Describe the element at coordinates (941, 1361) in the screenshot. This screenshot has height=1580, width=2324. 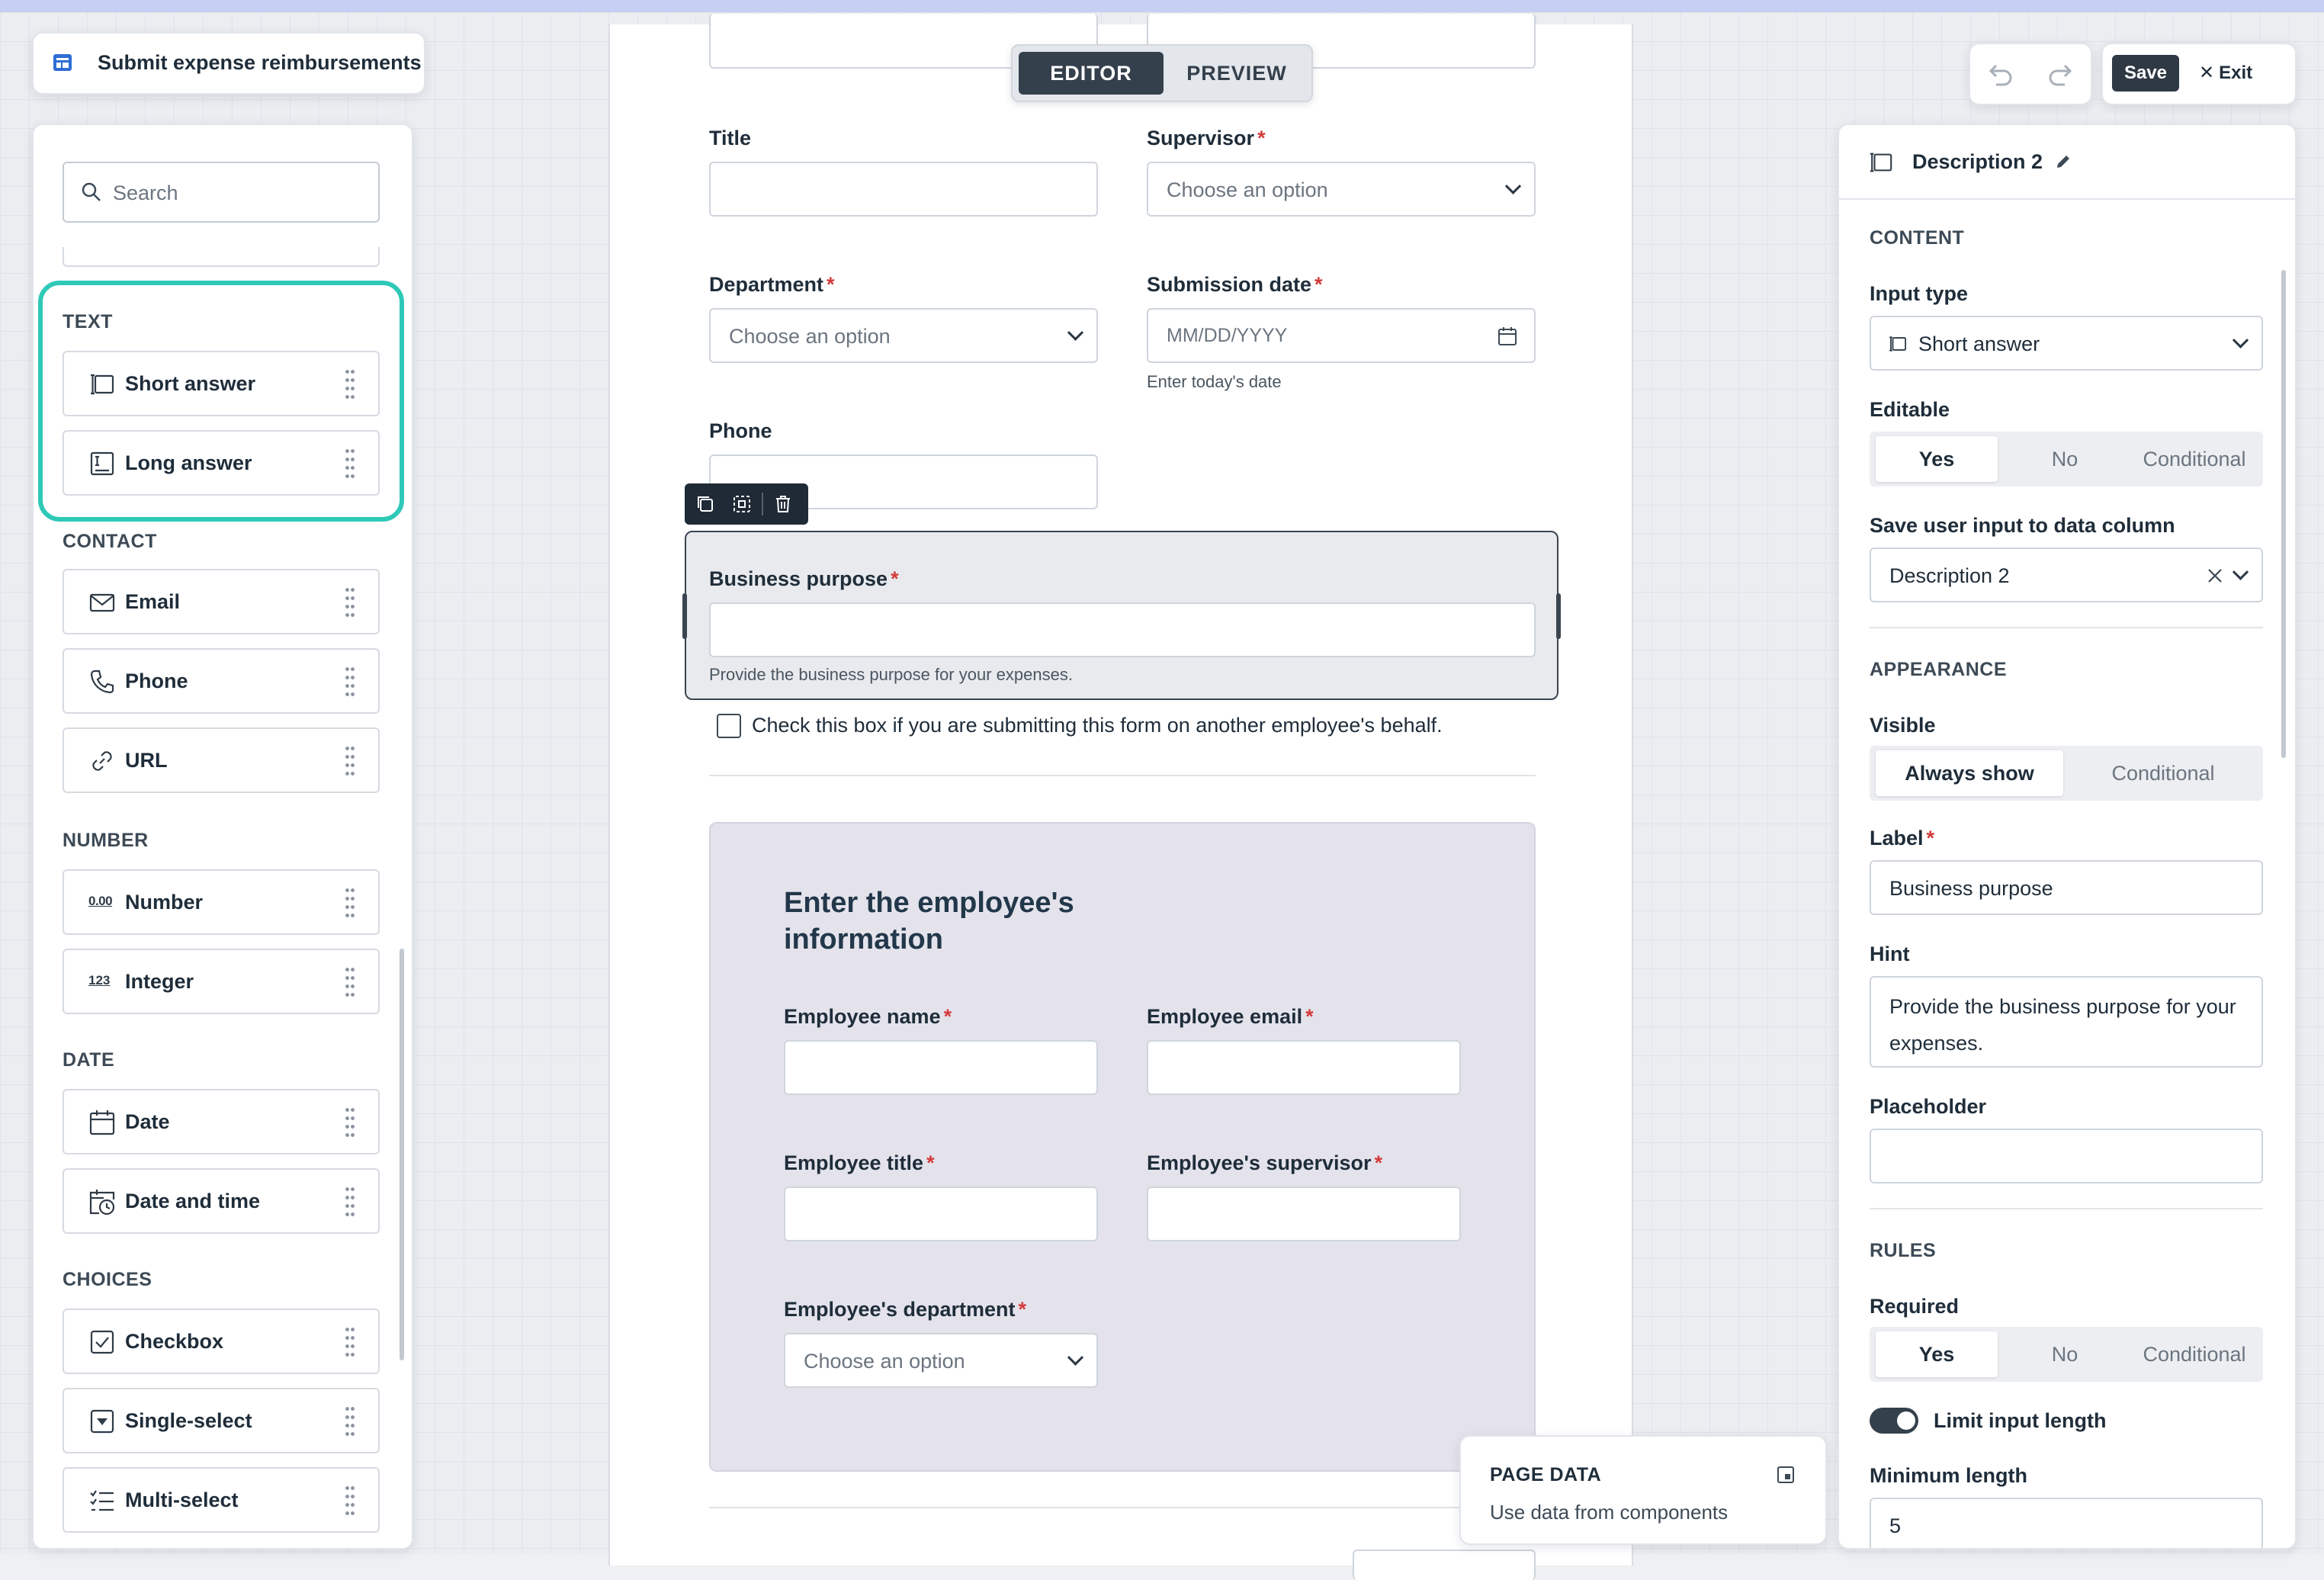
I see `employee-department-select: Choose an option` at that location.